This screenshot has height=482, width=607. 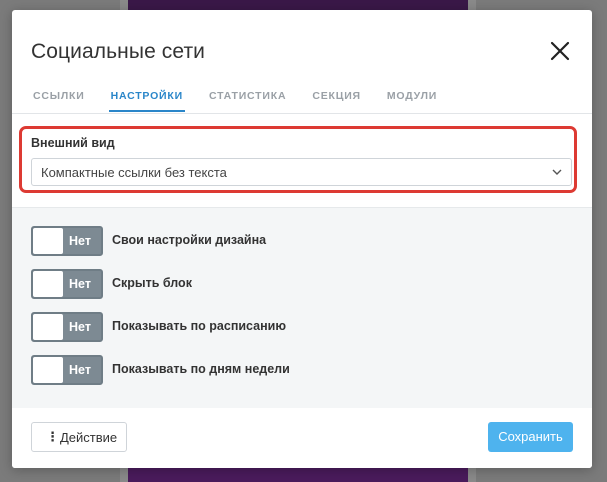 What do you see at coordinates (301, 370) in the screenshot?
I see `toggle-row-weekdays: Нет Показывать по дням недели` at bounding box center [301, 370].